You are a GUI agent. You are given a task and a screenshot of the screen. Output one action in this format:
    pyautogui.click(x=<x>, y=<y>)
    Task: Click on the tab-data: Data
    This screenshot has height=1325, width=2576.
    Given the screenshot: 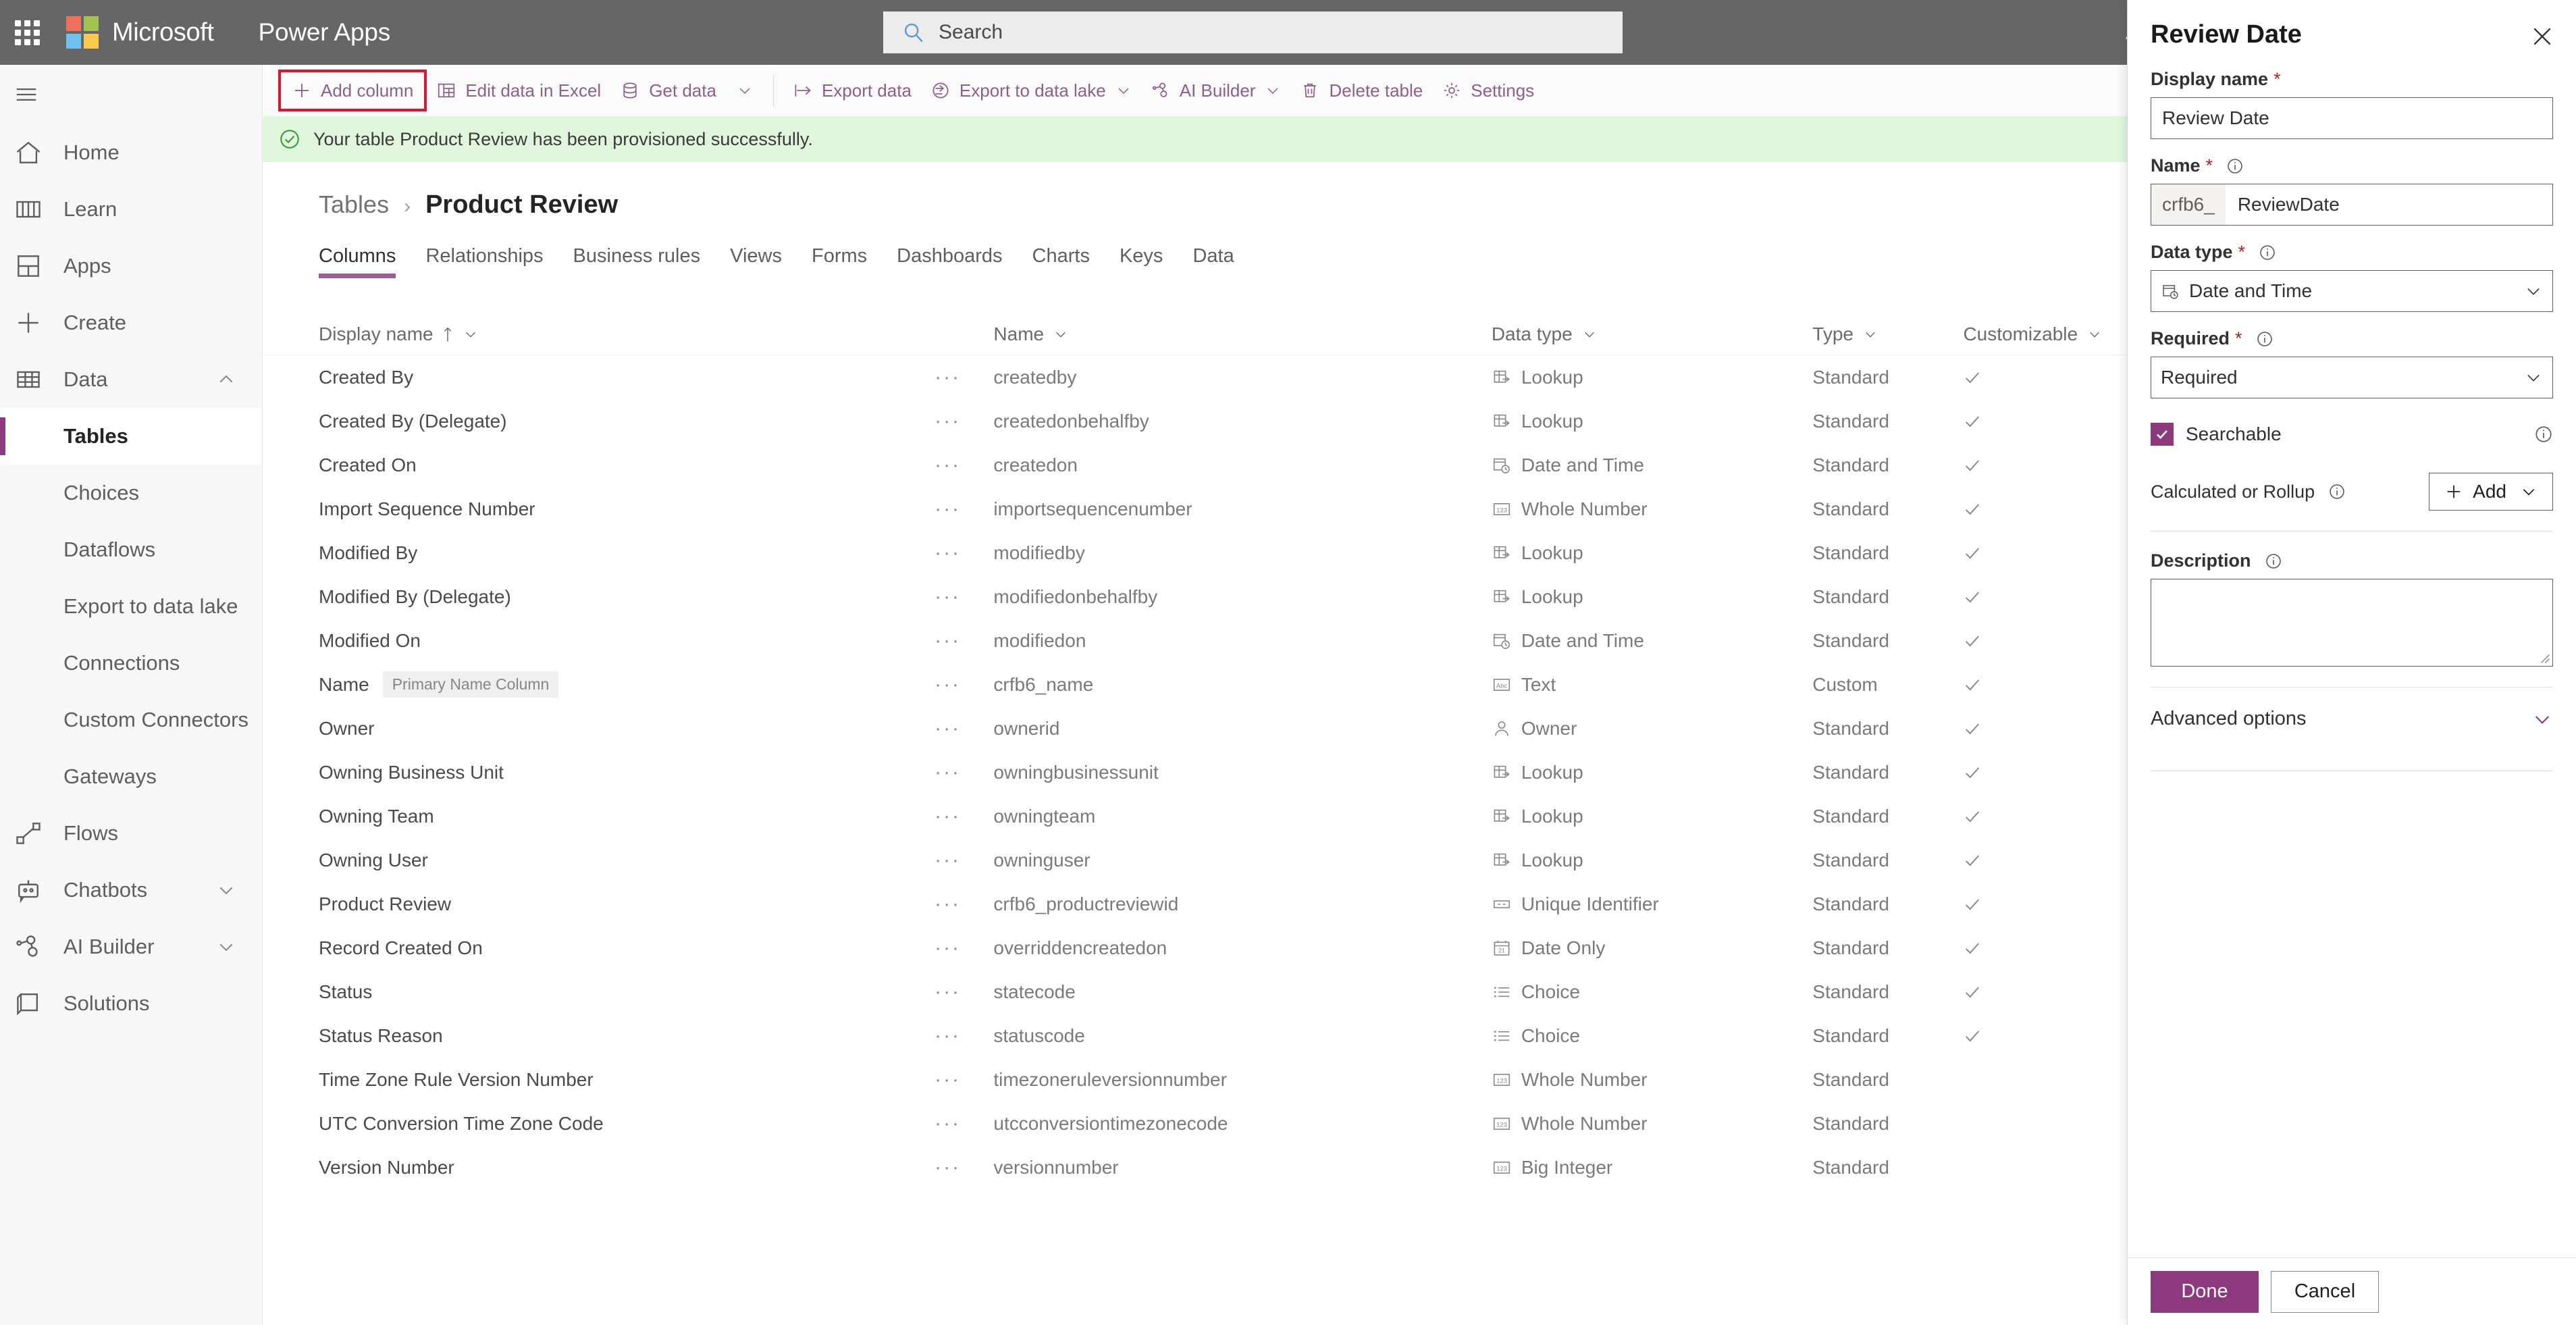 What is the action you would take?
    pyautogui.click(x=1213, y=262)
    